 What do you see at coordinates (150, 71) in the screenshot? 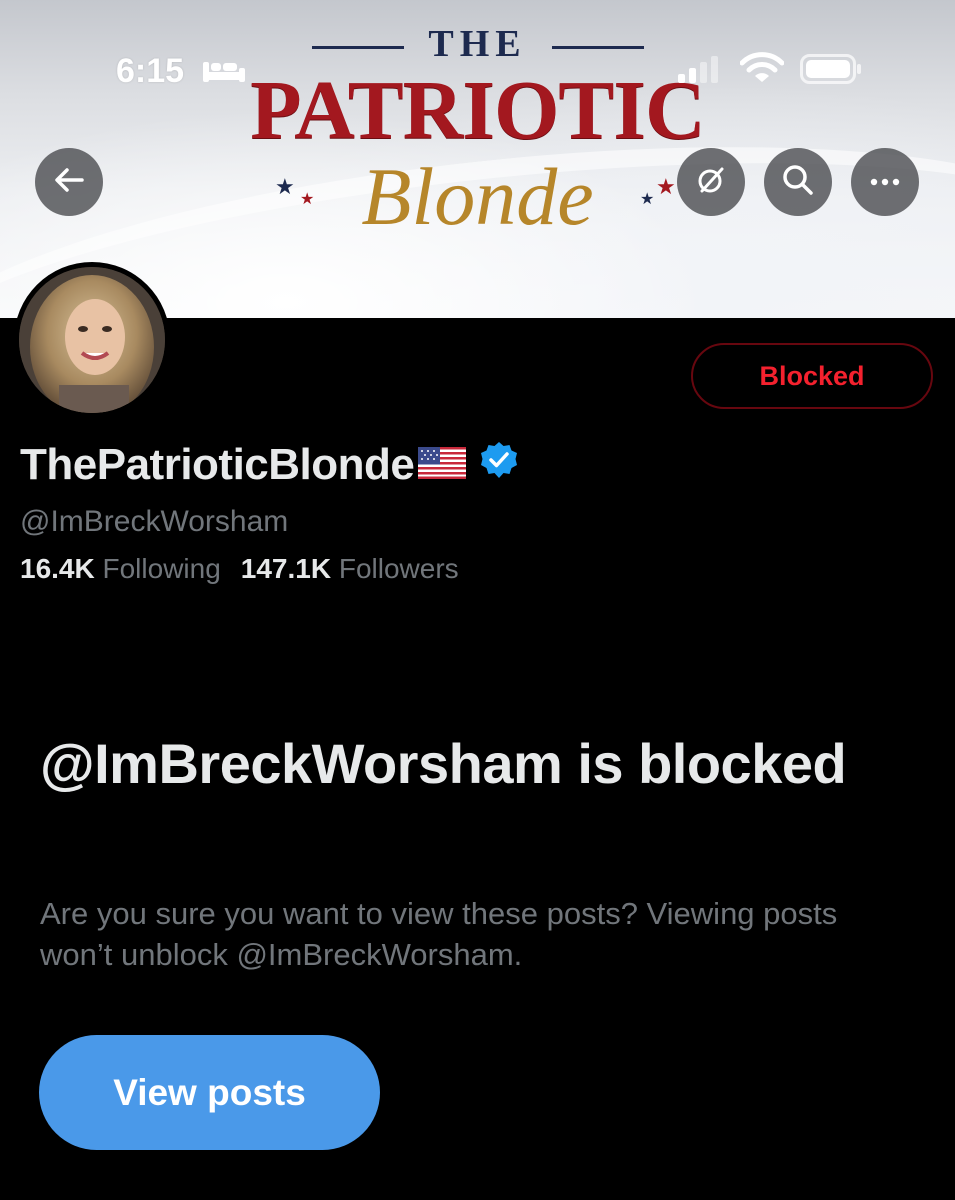
I see `status-time: 6:15` at bounding box center [150, 71].